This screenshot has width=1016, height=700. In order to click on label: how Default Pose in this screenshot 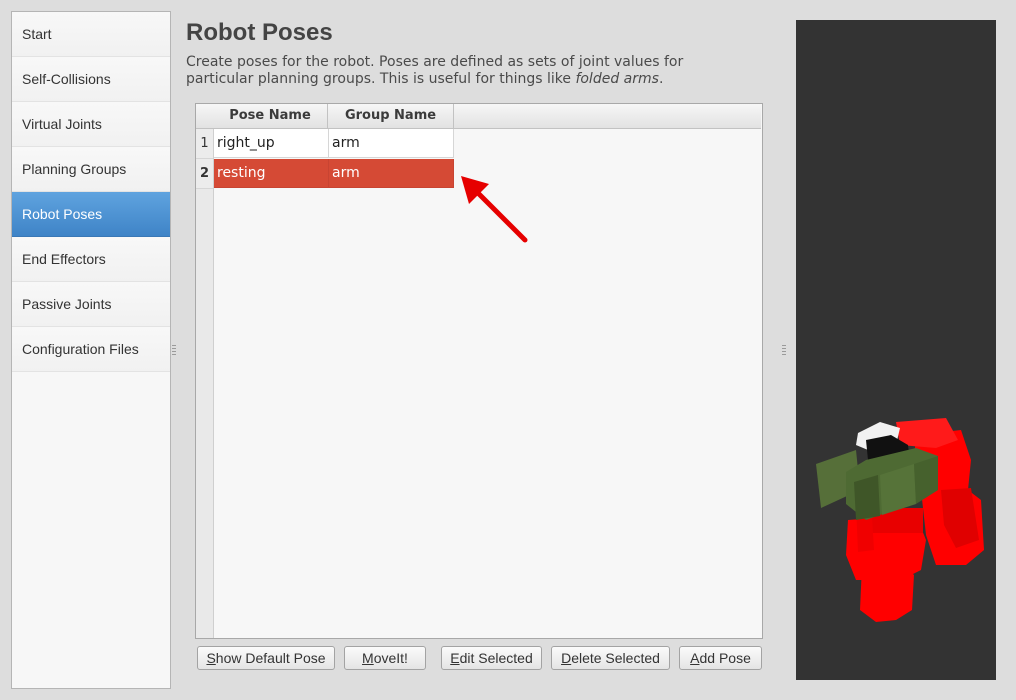, I will do `click(270, 658)`.